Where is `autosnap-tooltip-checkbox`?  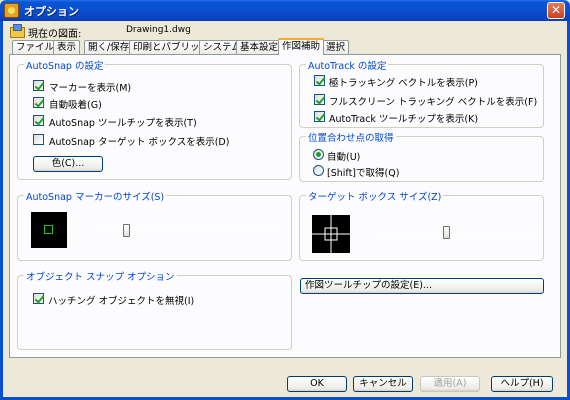
autosnap-tooltip-checkbox is located at coordinates (38, 120).